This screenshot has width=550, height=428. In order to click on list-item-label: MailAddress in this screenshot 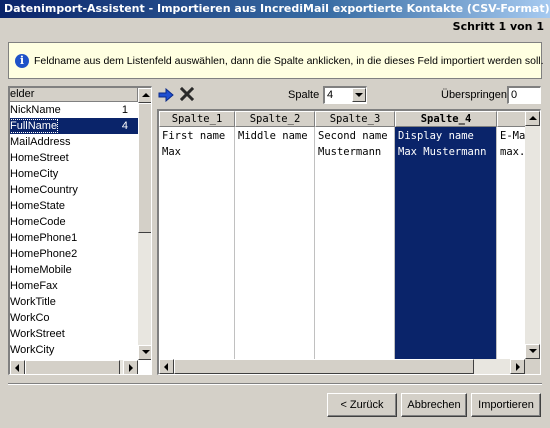, I will do `click(40, 142)`.